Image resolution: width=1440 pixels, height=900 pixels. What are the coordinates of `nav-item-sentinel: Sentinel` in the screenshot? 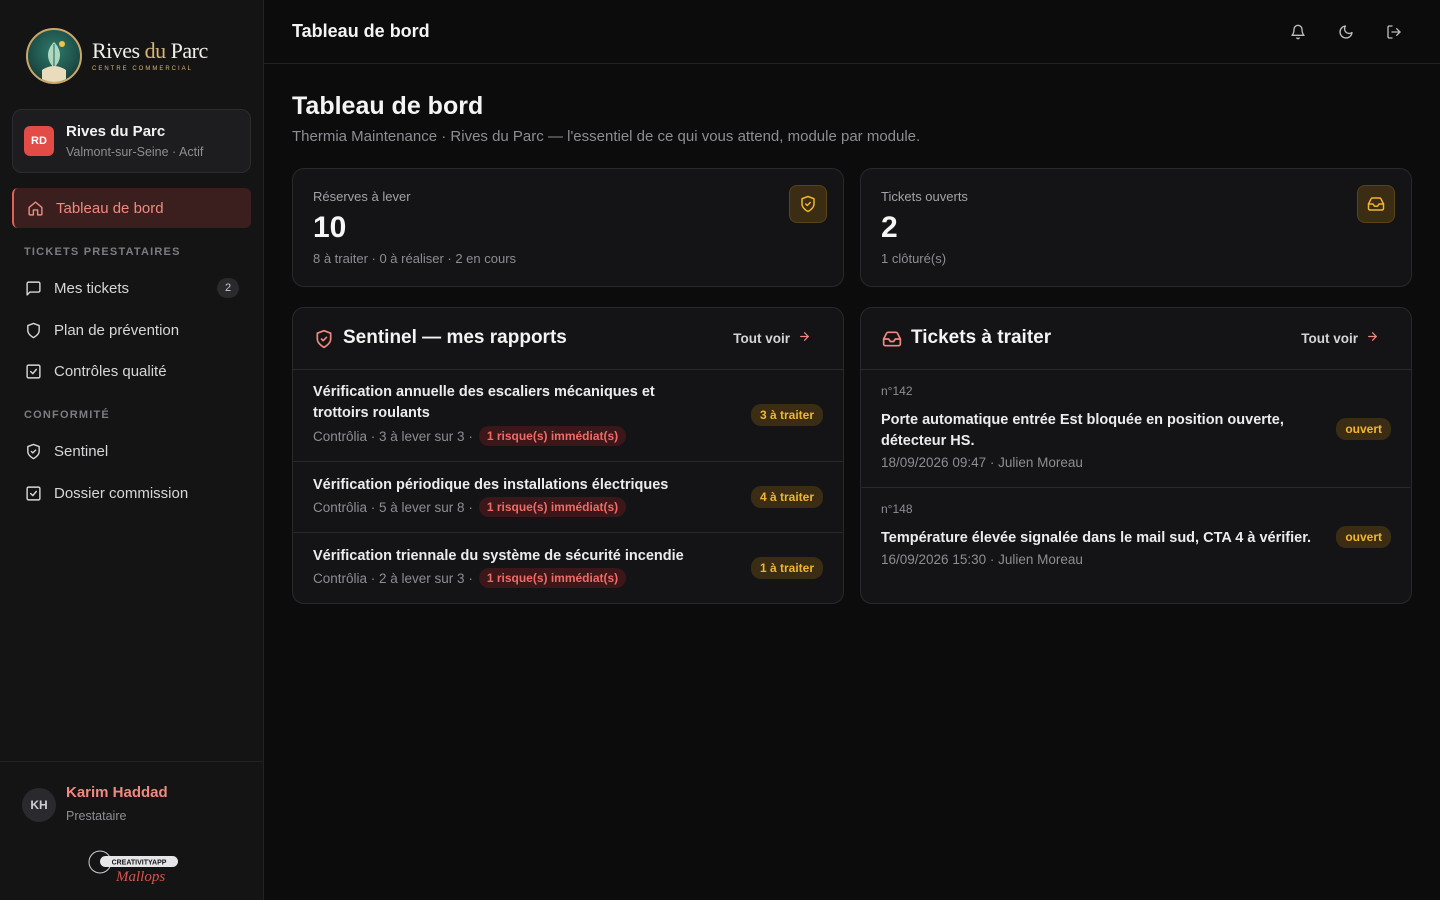 It's located at (131, 451).